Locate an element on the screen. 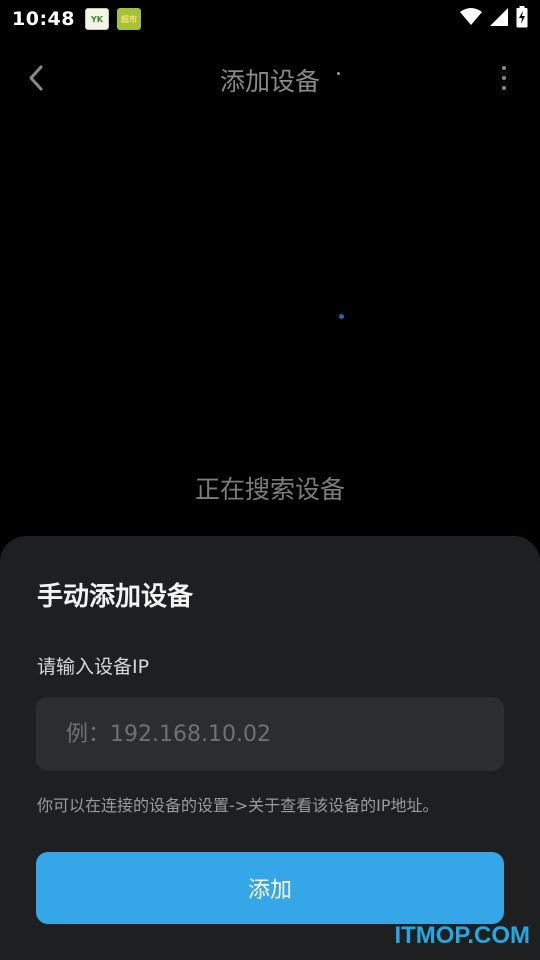 The width and height of the screenshot is (540, 960). status-time: 10:48 is located at coordinates (43, 19).